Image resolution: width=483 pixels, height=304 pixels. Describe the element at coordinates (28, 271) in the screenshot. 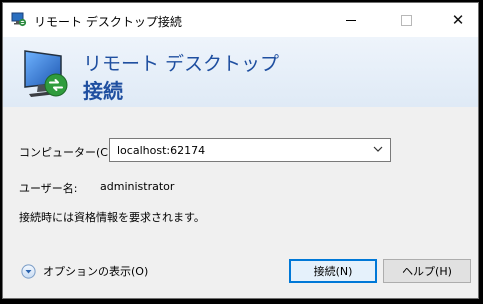

I see `expand-circle-icon` at that location.